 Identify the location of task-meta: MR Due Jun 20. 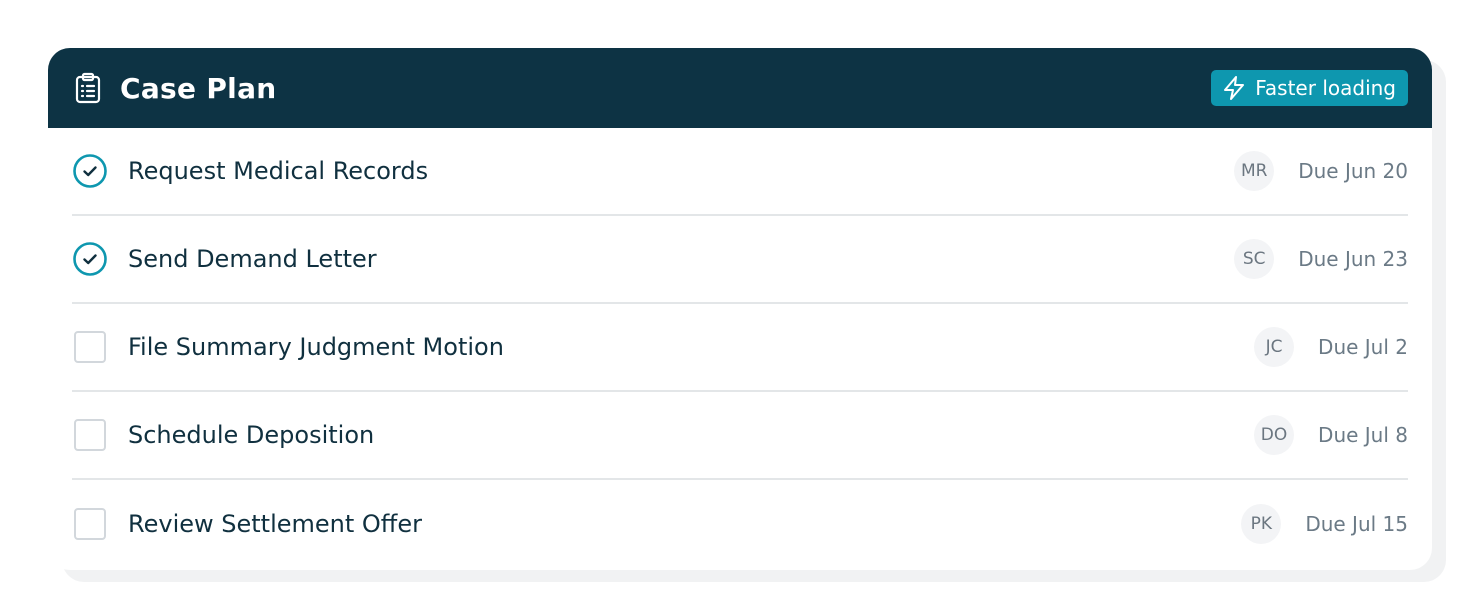
(1321, 171).